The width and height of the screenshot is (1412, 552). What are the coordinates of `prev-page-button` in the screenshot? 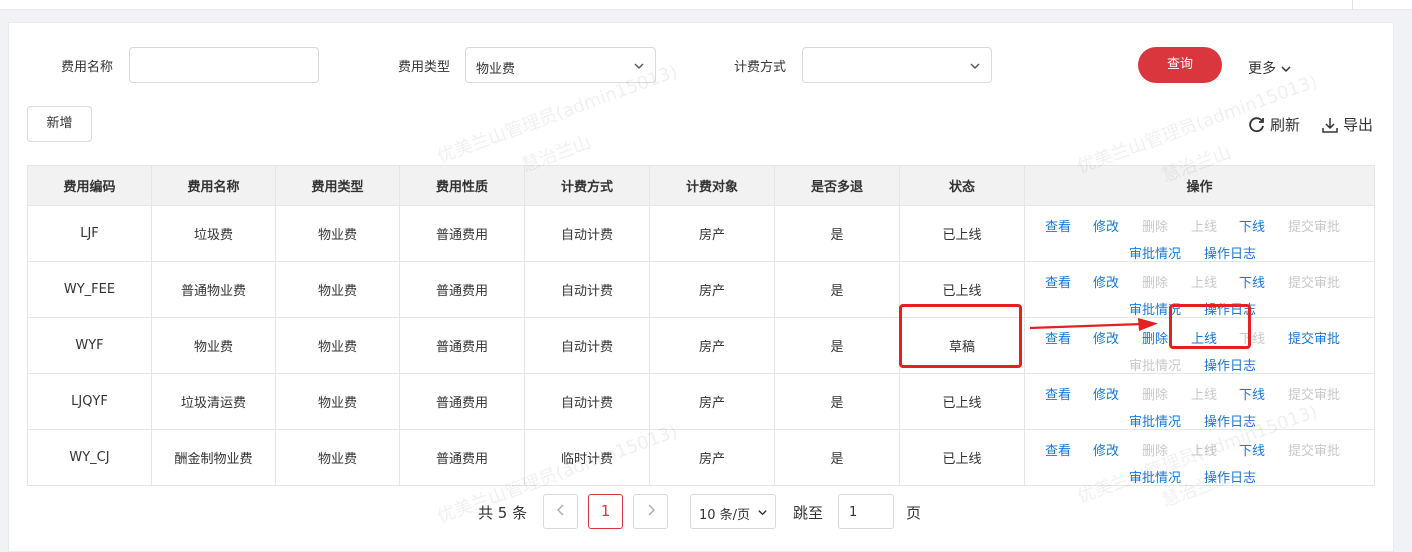 It's located at (560, 511).